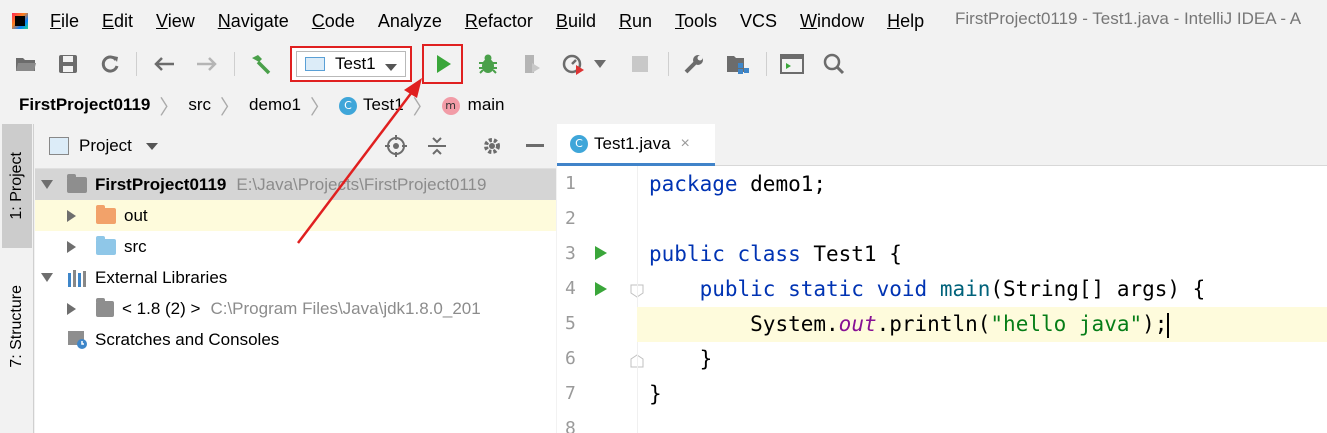  I want to click on code-line-6: }, so click(681, 359).